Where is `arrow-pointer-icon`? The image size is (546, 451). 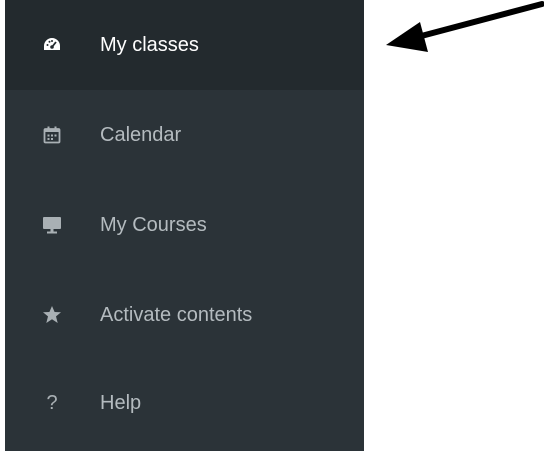 arrow-pointer-icon is located at coordinates (465, 26).